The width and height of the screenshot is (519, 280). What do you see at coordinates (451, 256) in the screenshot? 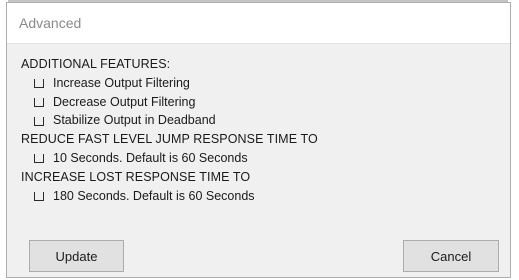
I see `cancel-button: Cancel` at bounding box center [451, 256].